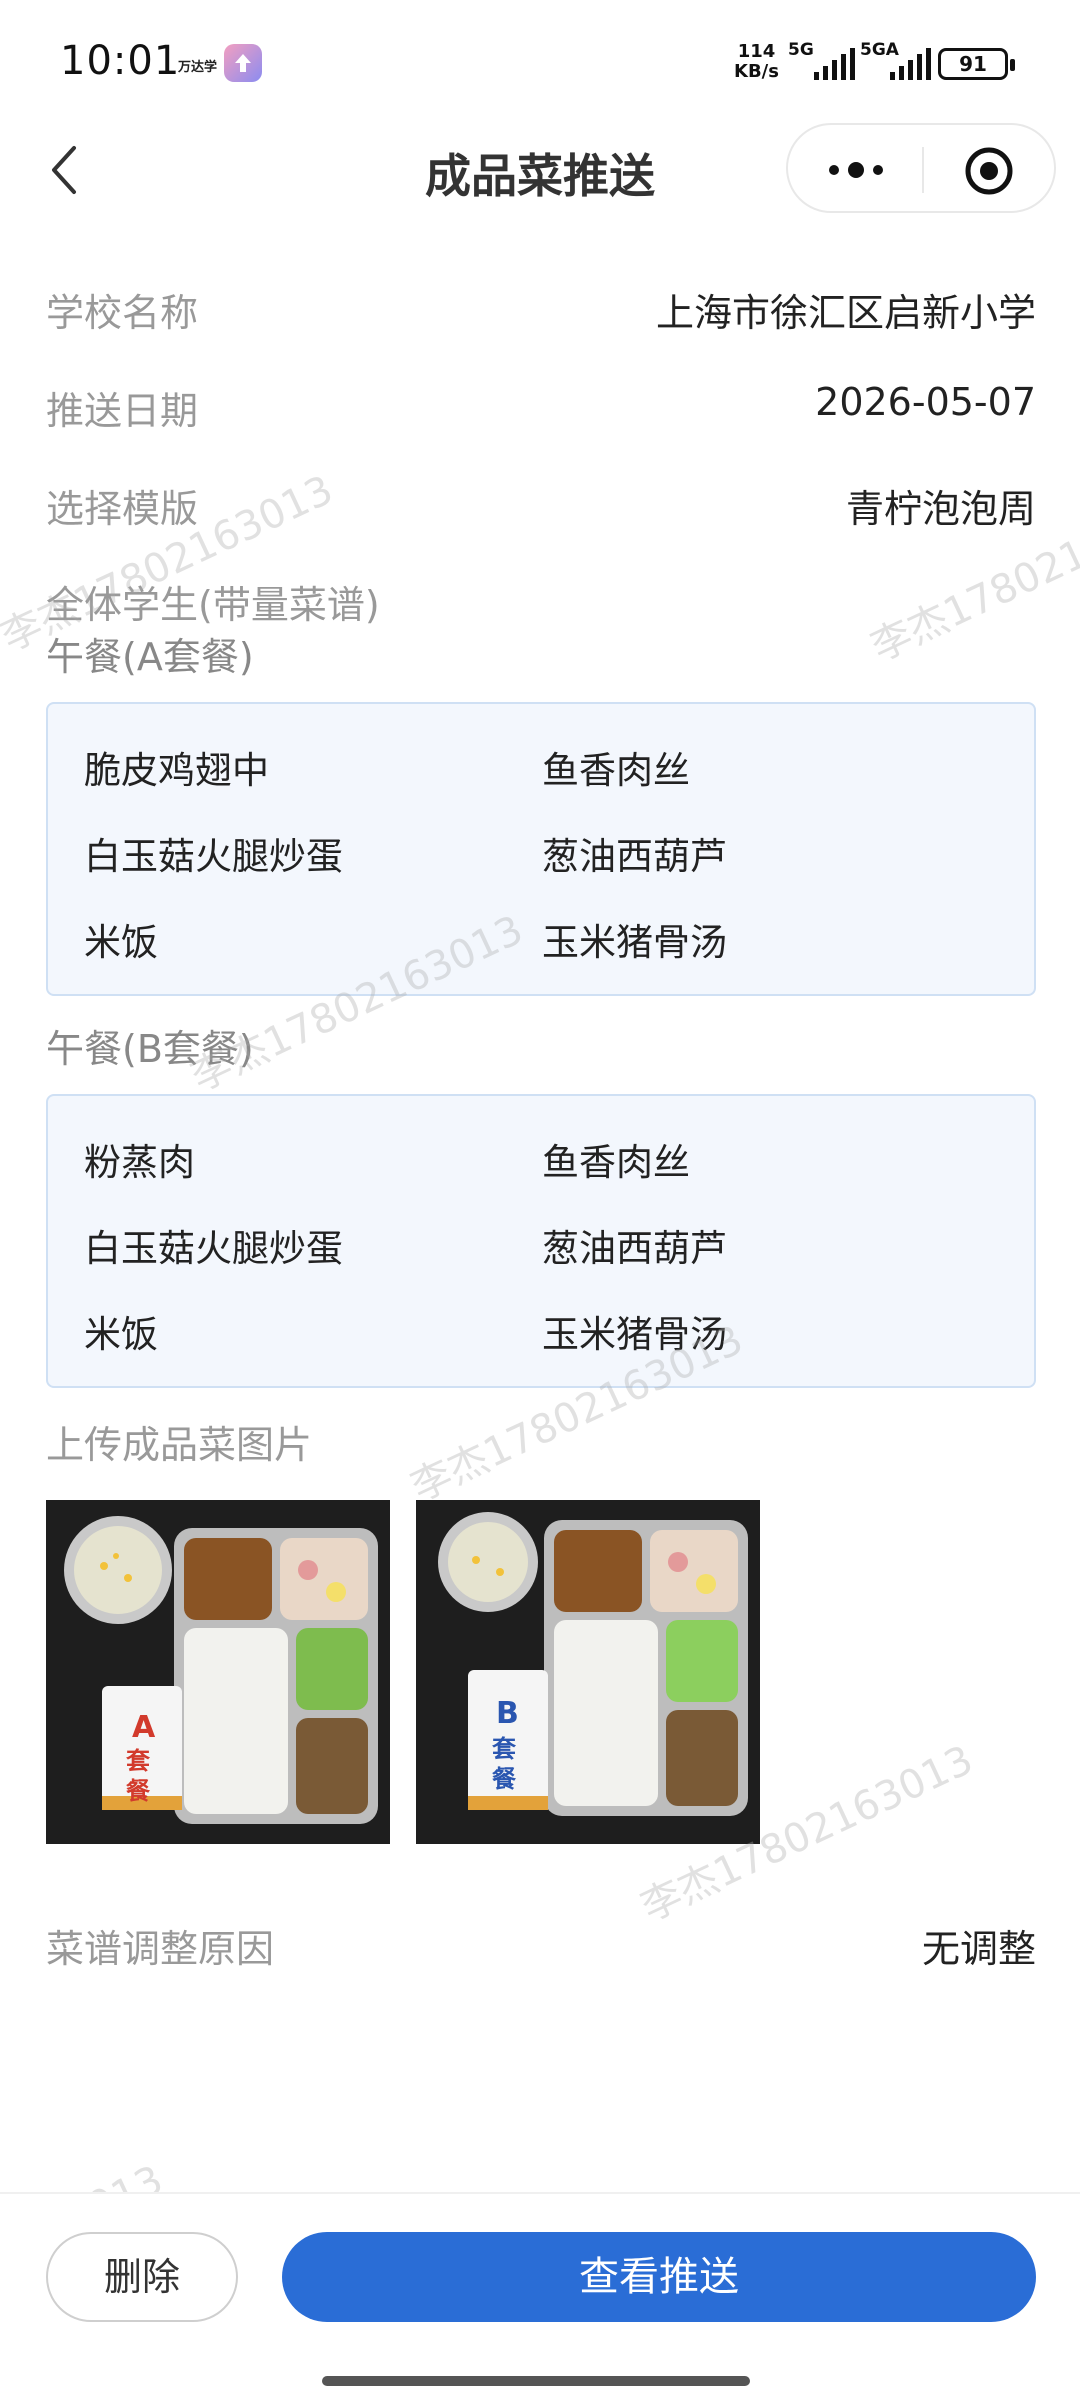  I want to click on menu-a-item: 脆皮鸡翅中, so click(176, 770).